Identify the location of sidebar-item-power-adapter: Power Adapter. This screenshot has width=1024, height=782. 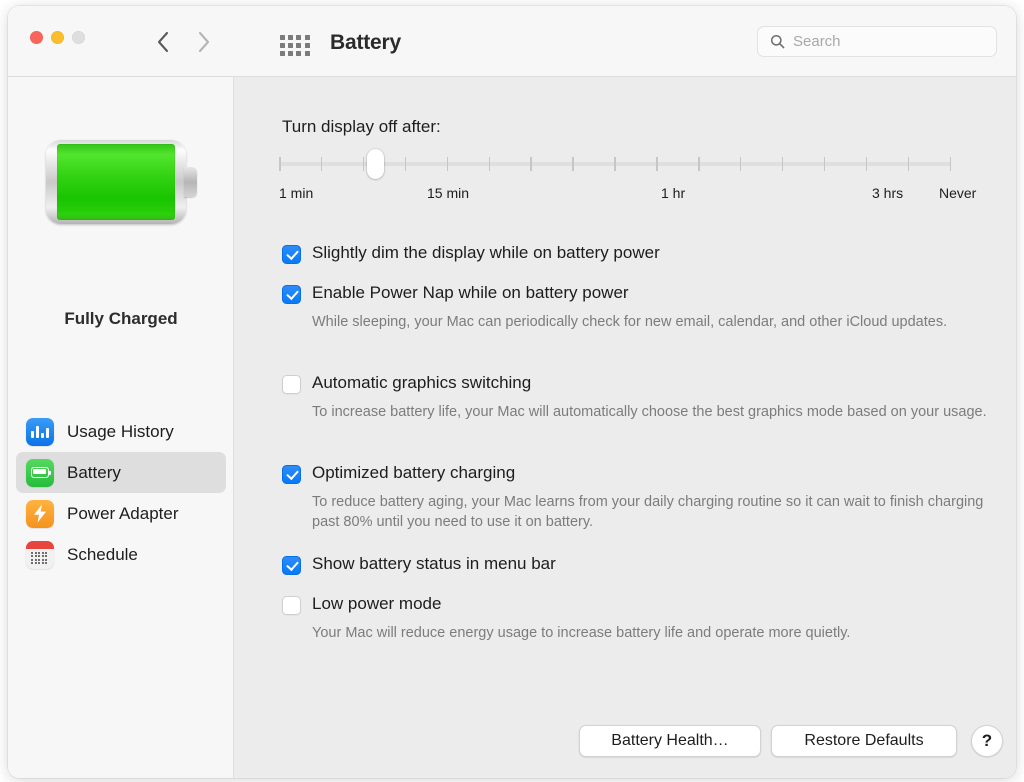
(121, 513).